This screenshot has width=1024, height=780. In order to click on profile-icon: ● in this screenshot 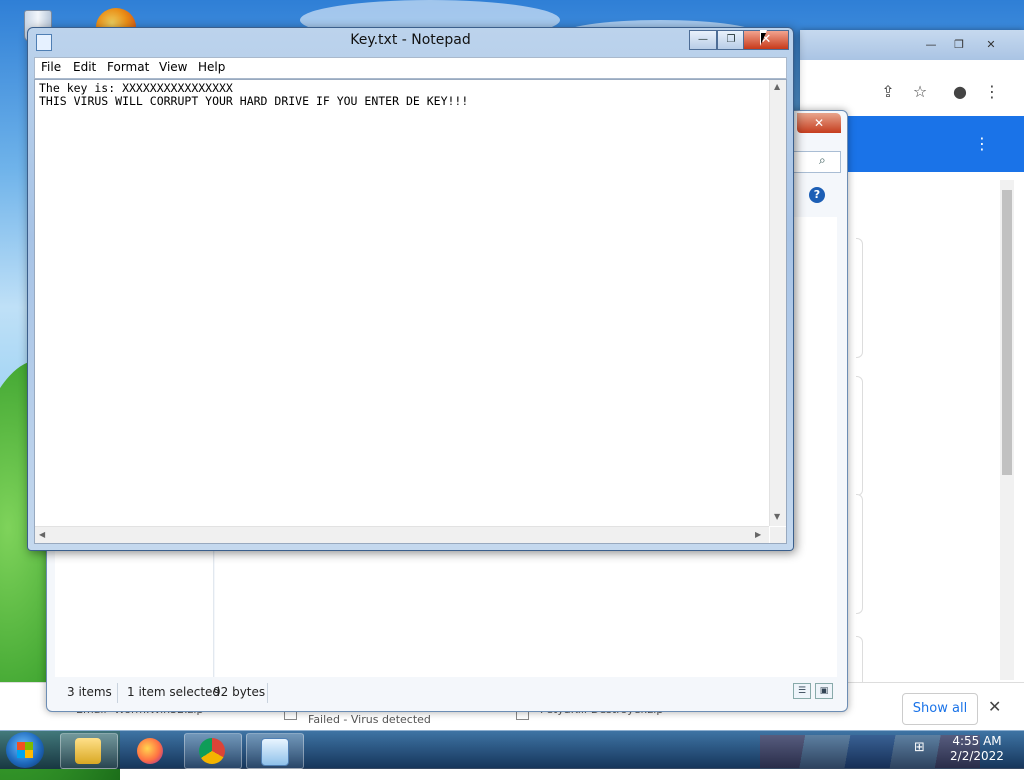, I will do `click(960, 92)`.